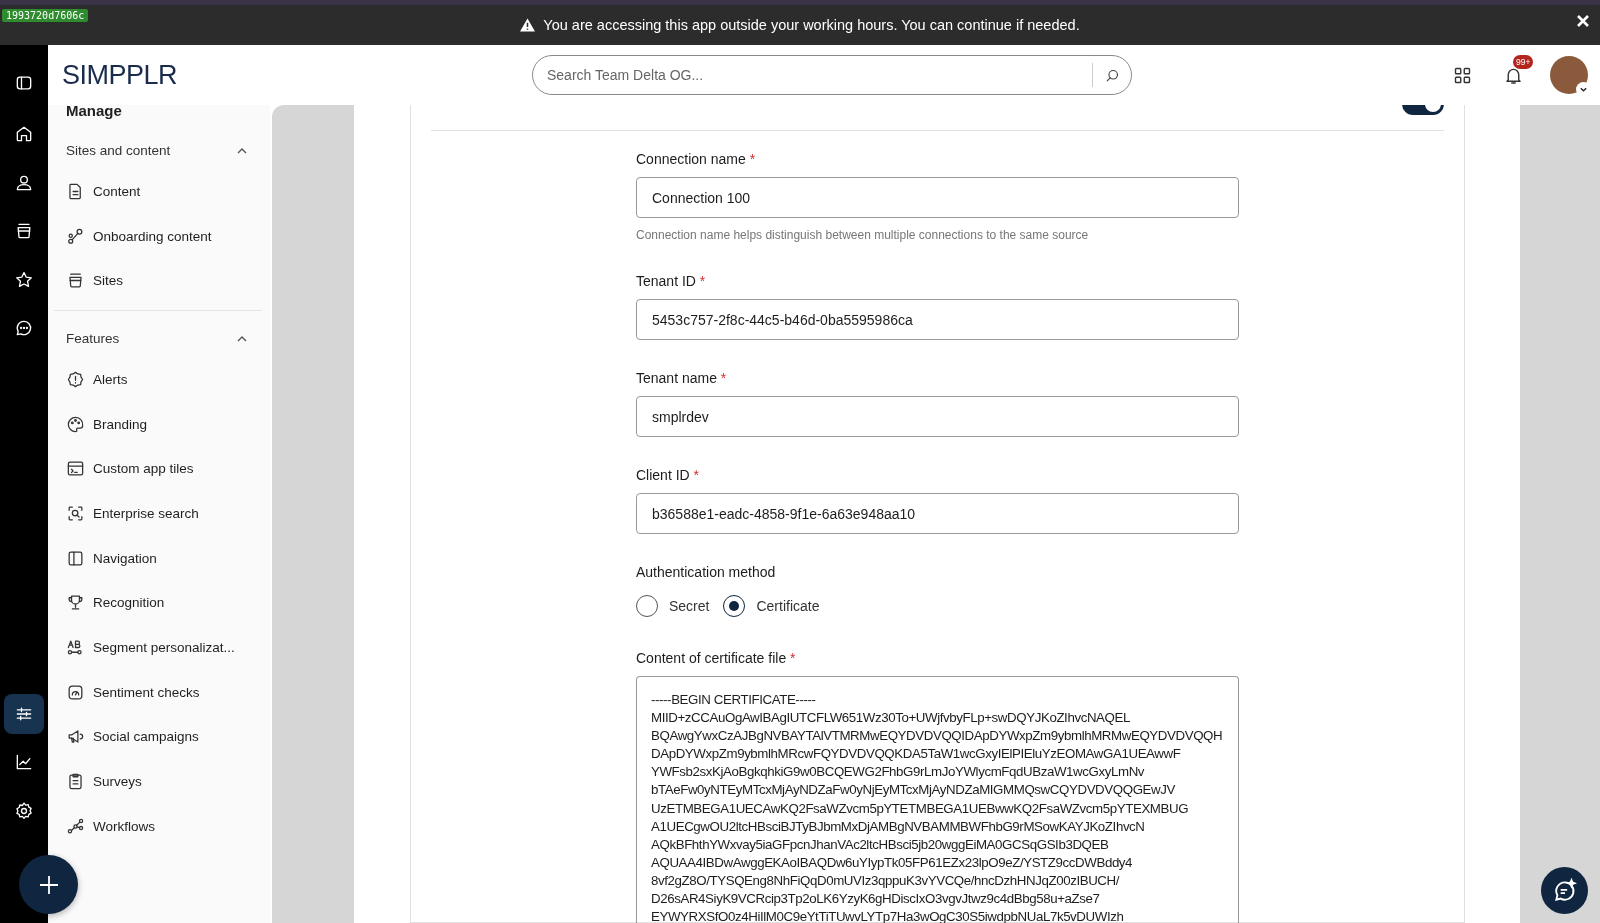 This screenshot has width=1600, height=923. Describe the element at coordinates (24, 810) in the screenshot. I see `settings-icon` at that location.